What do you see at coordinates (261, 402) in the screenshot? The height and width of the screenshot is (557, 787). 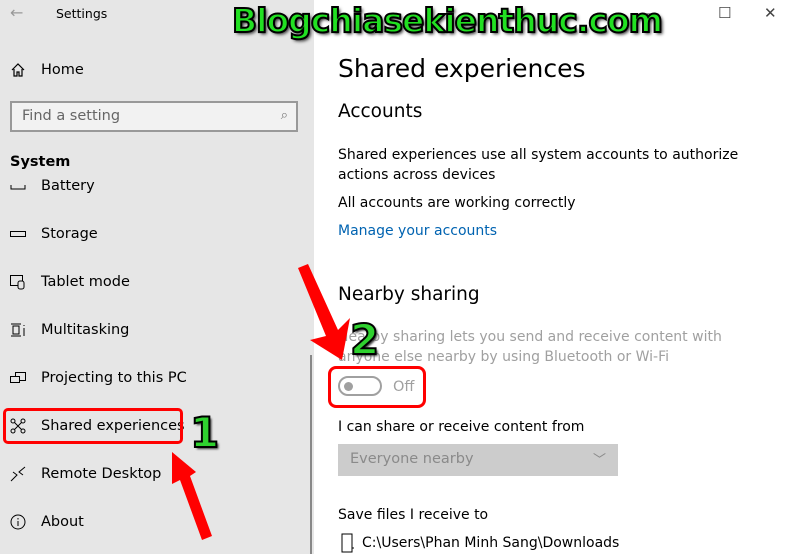 I see `annotation-arrows` at bounding box center [261, 402].